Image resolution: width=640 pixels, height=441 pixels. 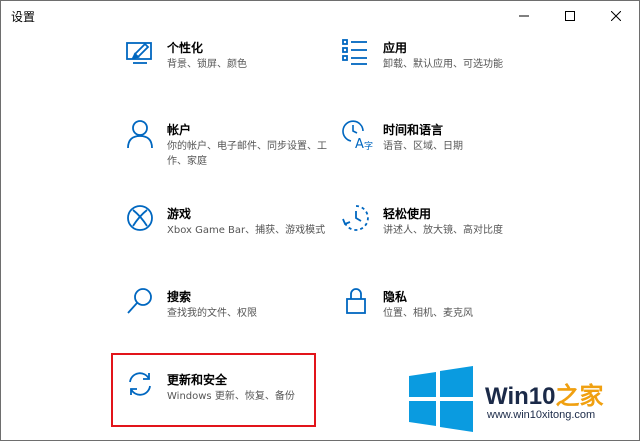 I want to click on tile-description: 讲述人、放大镜、高对比度, so click(x=443, y=230).